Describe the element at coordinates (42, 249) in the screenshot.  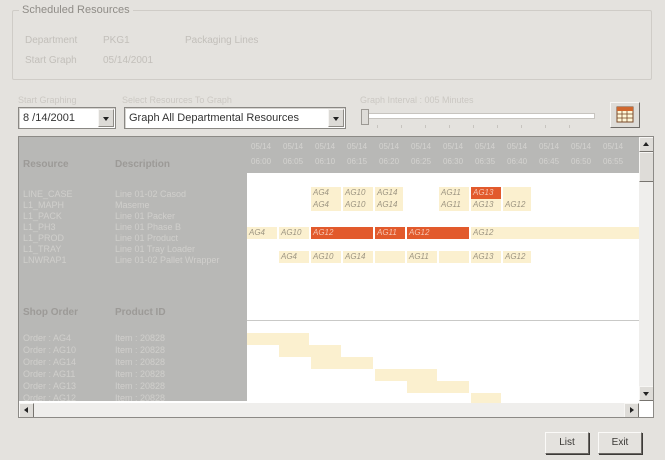
I see `resource-id: L1_TRAY` at that location.